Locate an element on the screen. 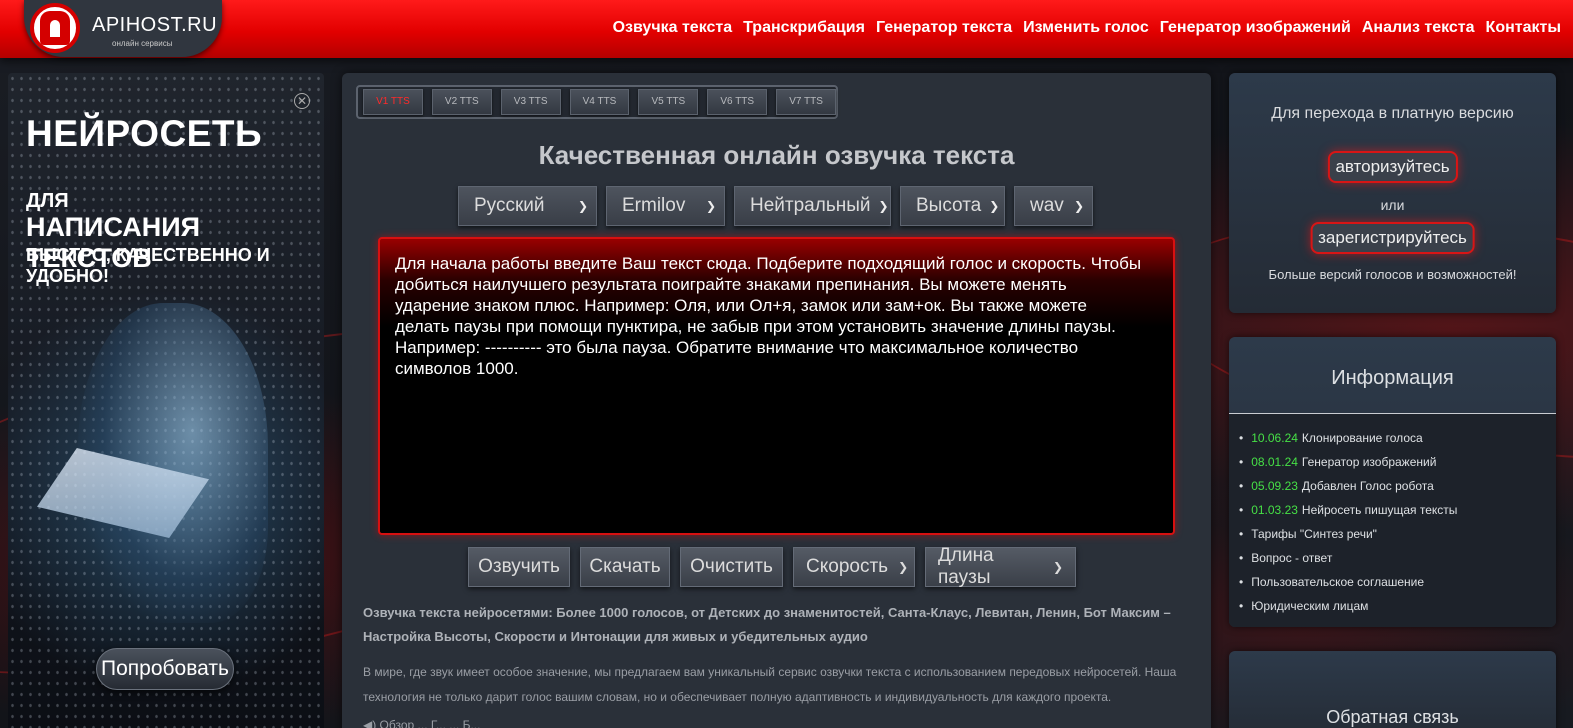 Image resolution: width=1573 pixels, height=728 pixels. download-button: Скачать is located at coordinates (625, 567).